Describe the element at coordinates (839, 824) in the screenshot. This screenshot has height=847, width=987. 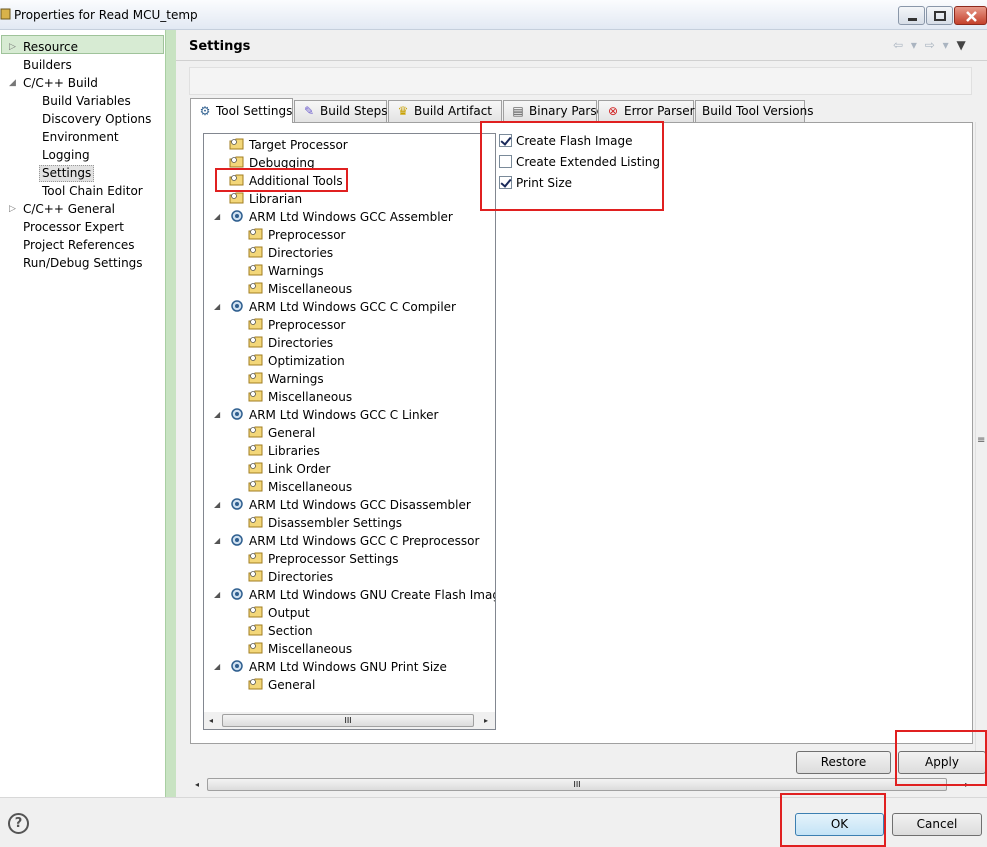
I see `ok-button: OK` at that location.